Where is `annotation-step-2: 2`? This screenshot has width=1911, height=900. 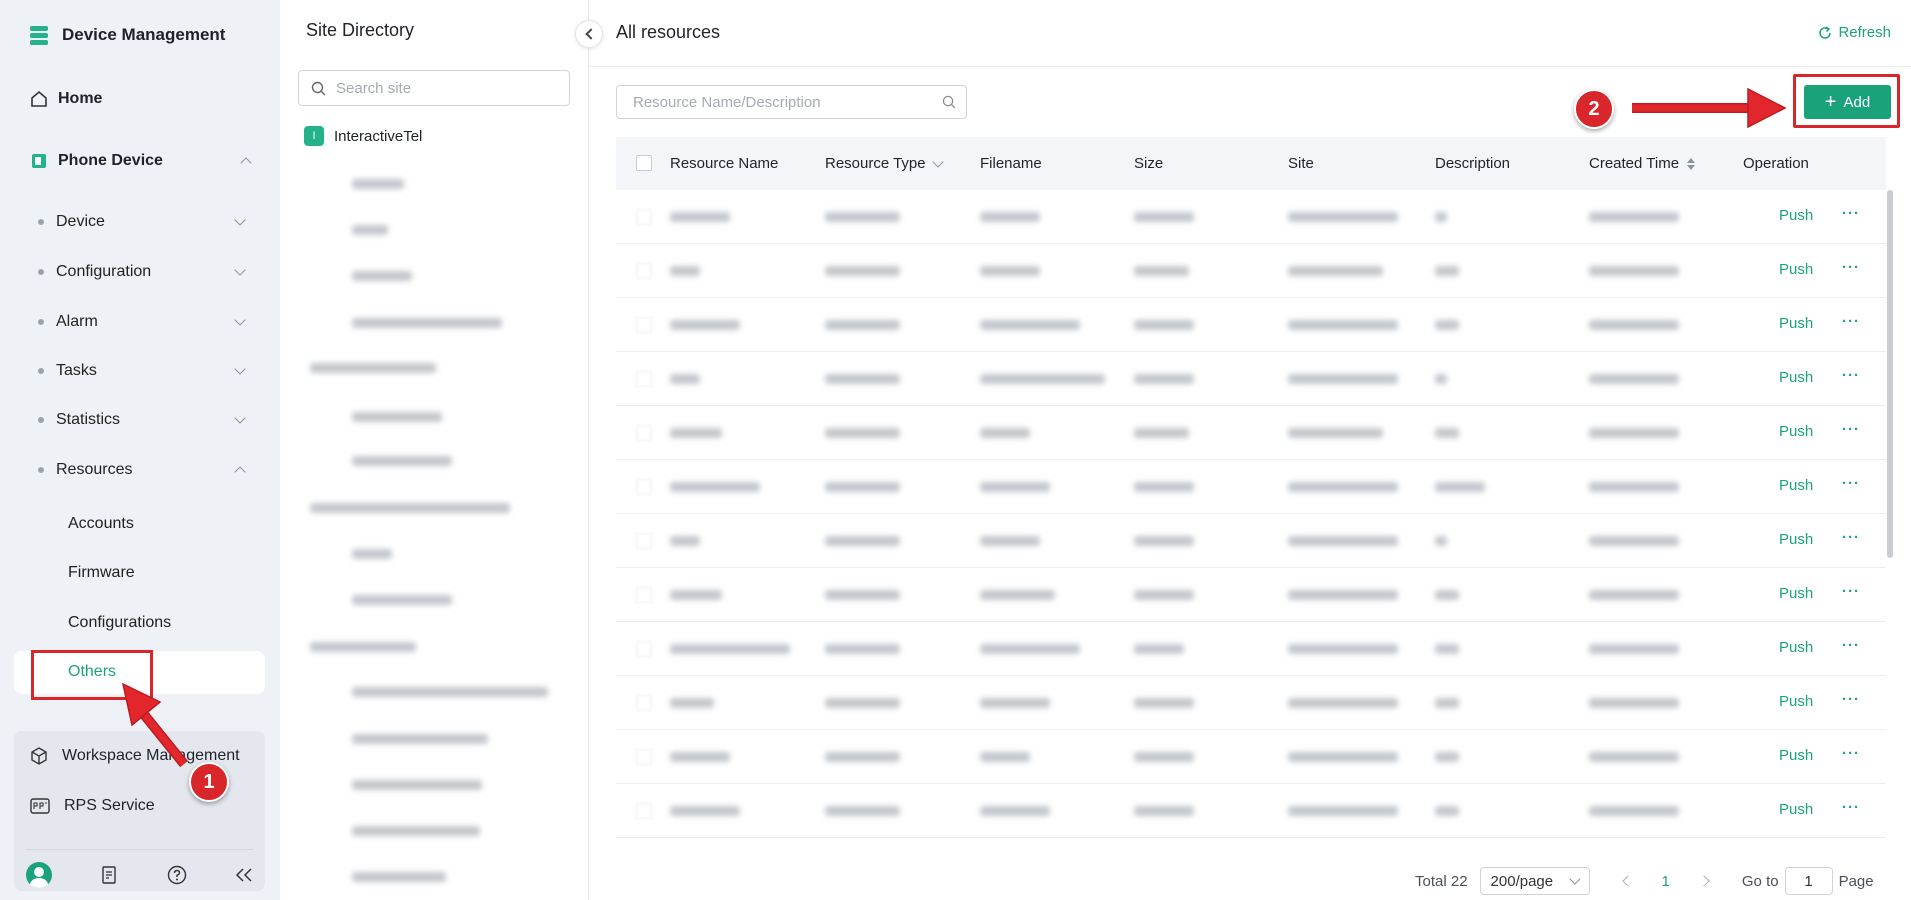 annotation-step-2: 2 is located at coordinates (1594, 109).